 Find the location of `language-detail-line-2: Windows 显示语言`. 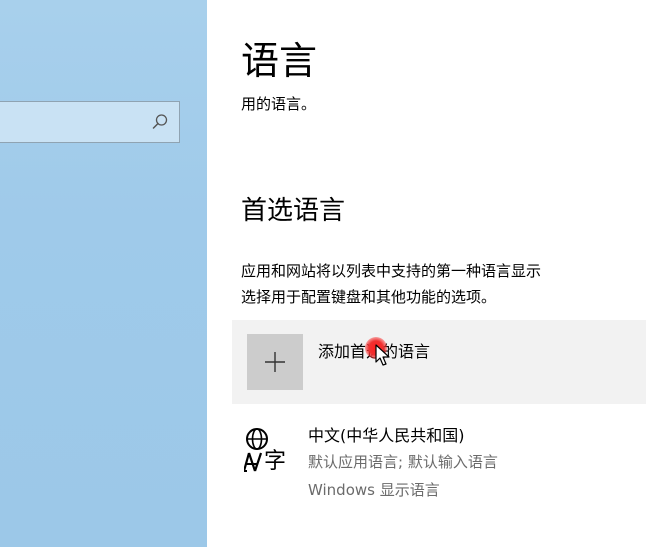

language-detail-line-2: Windows 显示语言 is located at coordinates (374, 490).